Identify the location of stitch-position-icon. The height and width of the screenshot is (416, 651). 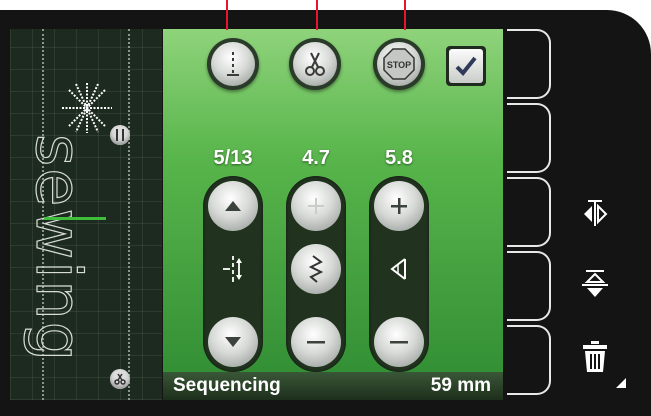
(233, 269).